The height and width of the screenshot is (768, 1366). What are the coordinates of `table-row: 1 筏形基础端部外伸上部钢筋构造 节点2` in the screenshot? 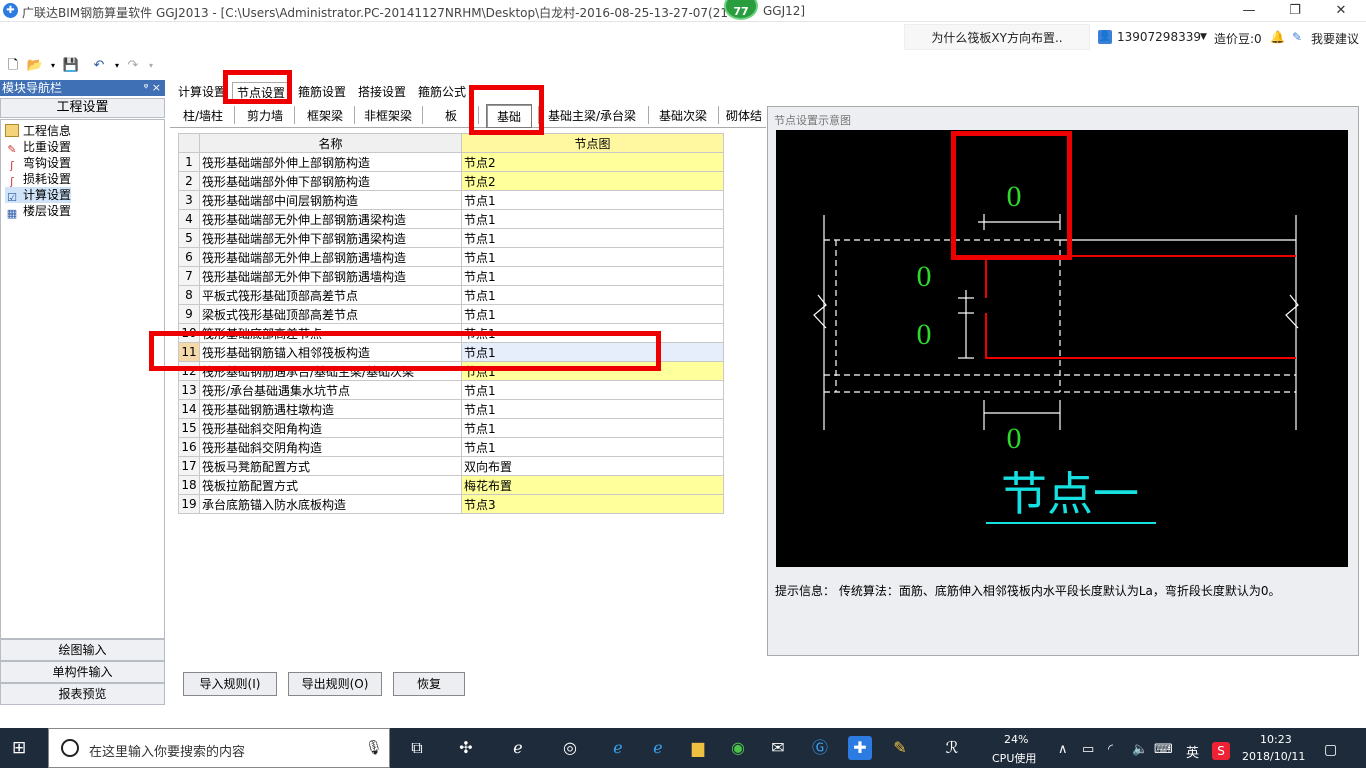 It's located at (451, 162).